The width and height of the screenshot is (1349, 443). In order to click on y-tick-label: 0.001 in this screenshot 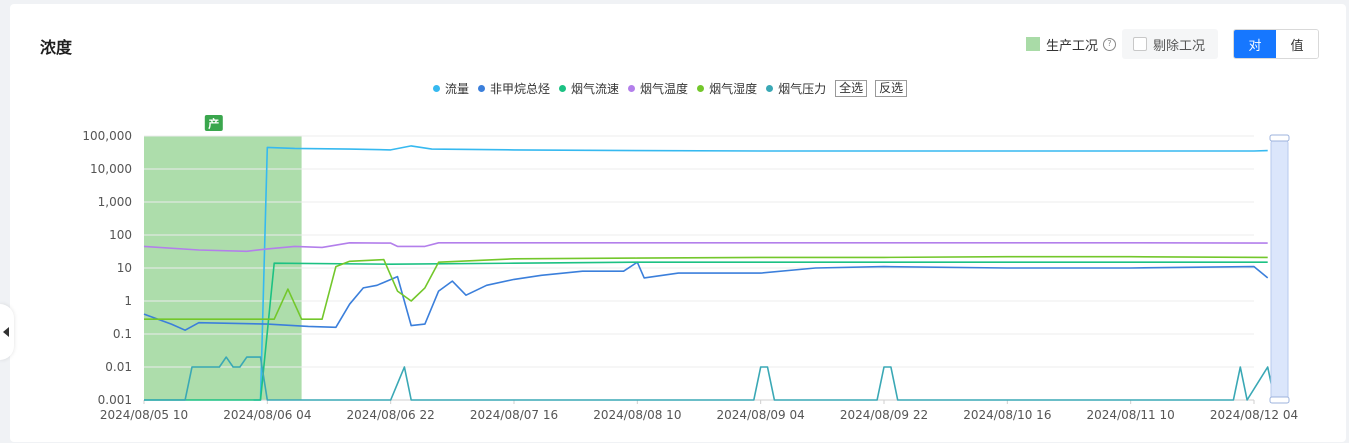, I will do `click(115, 400)`.